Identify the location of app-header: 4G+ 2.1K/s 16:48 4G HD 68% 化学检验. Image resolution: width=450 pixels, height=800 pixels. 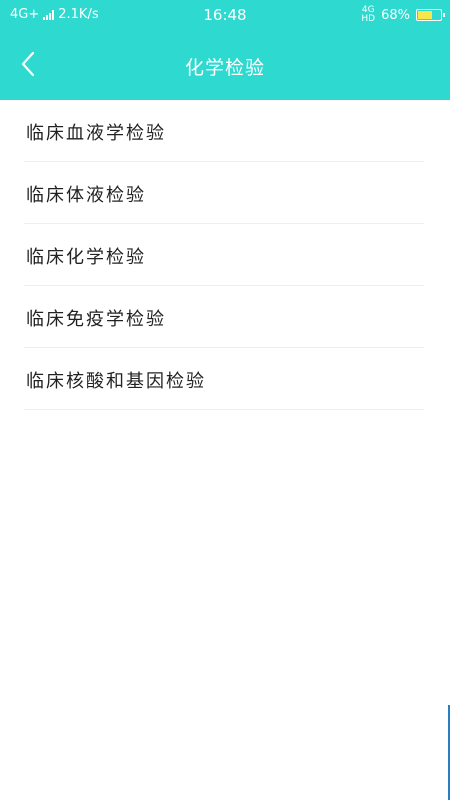
(225, 50).